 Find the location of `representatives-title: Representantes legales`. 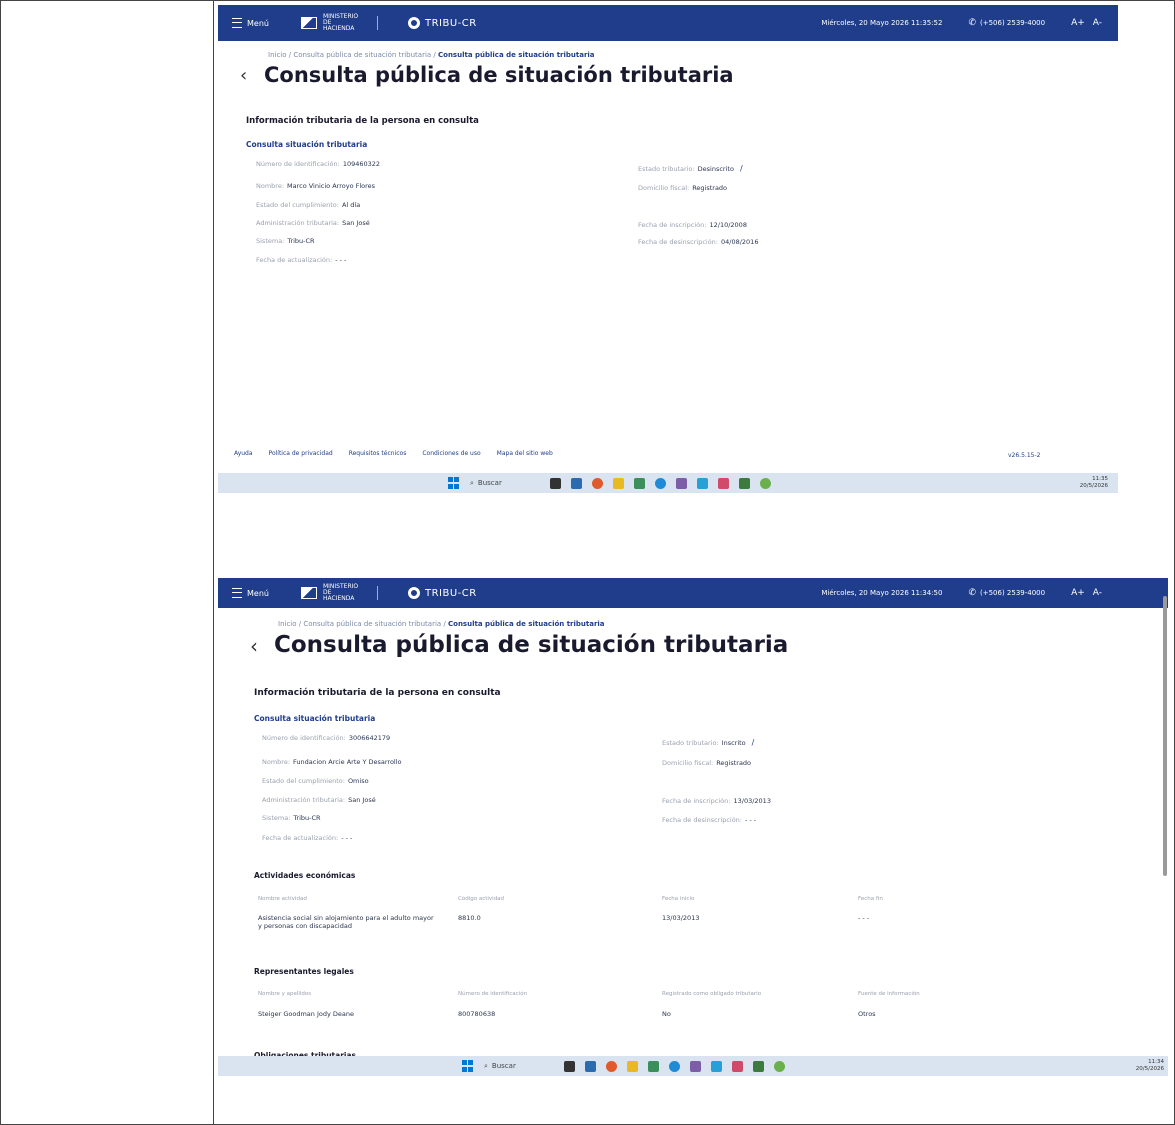

representatives-title: Representantes legales is located at coordinates (304, 971).